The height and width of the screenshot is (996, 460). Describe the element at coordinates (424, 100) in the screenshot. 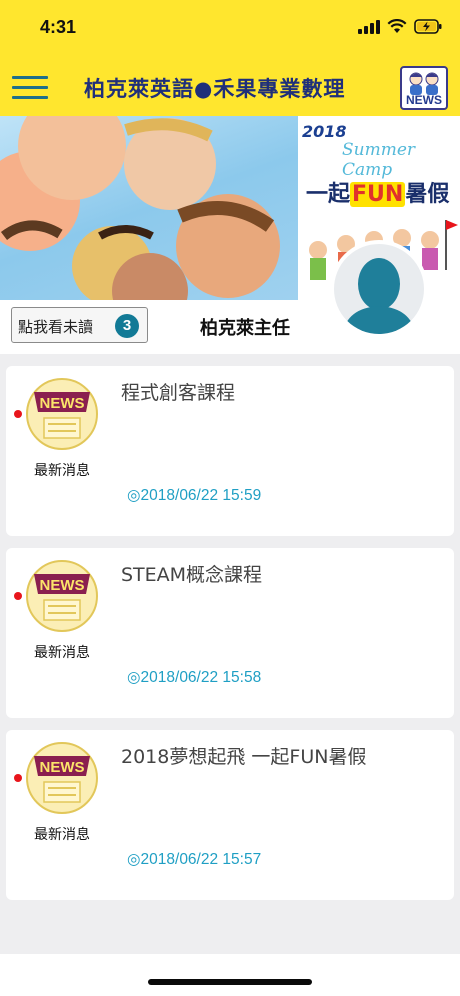

I see `news-button-label: NEWS` at that location.